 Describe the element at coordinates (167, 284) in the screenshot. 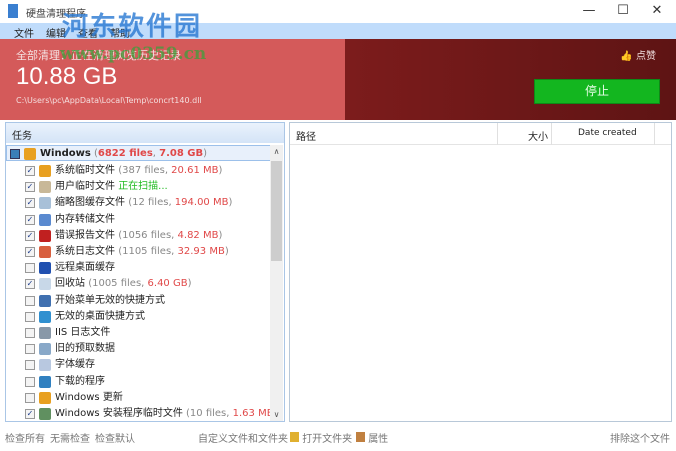

I see `file-size: 6.40 GB` at that location.